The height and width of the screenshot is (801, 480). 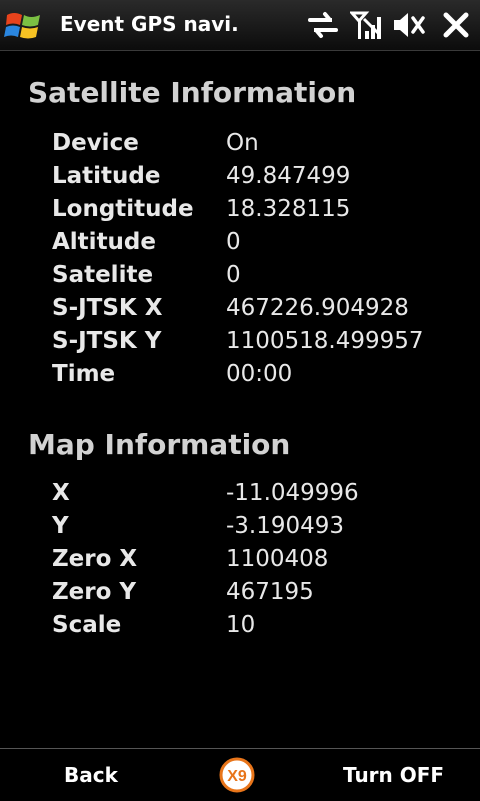 I want to click on info-row-zero-y: Zero Y 467195, so click(x=240, y=595).